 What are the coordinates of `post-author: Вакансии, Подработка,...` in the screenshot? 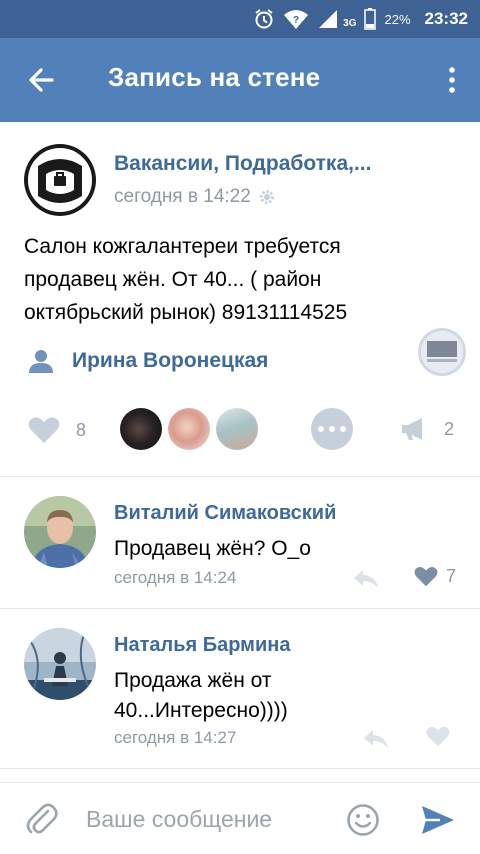 It's located at (242, 164).